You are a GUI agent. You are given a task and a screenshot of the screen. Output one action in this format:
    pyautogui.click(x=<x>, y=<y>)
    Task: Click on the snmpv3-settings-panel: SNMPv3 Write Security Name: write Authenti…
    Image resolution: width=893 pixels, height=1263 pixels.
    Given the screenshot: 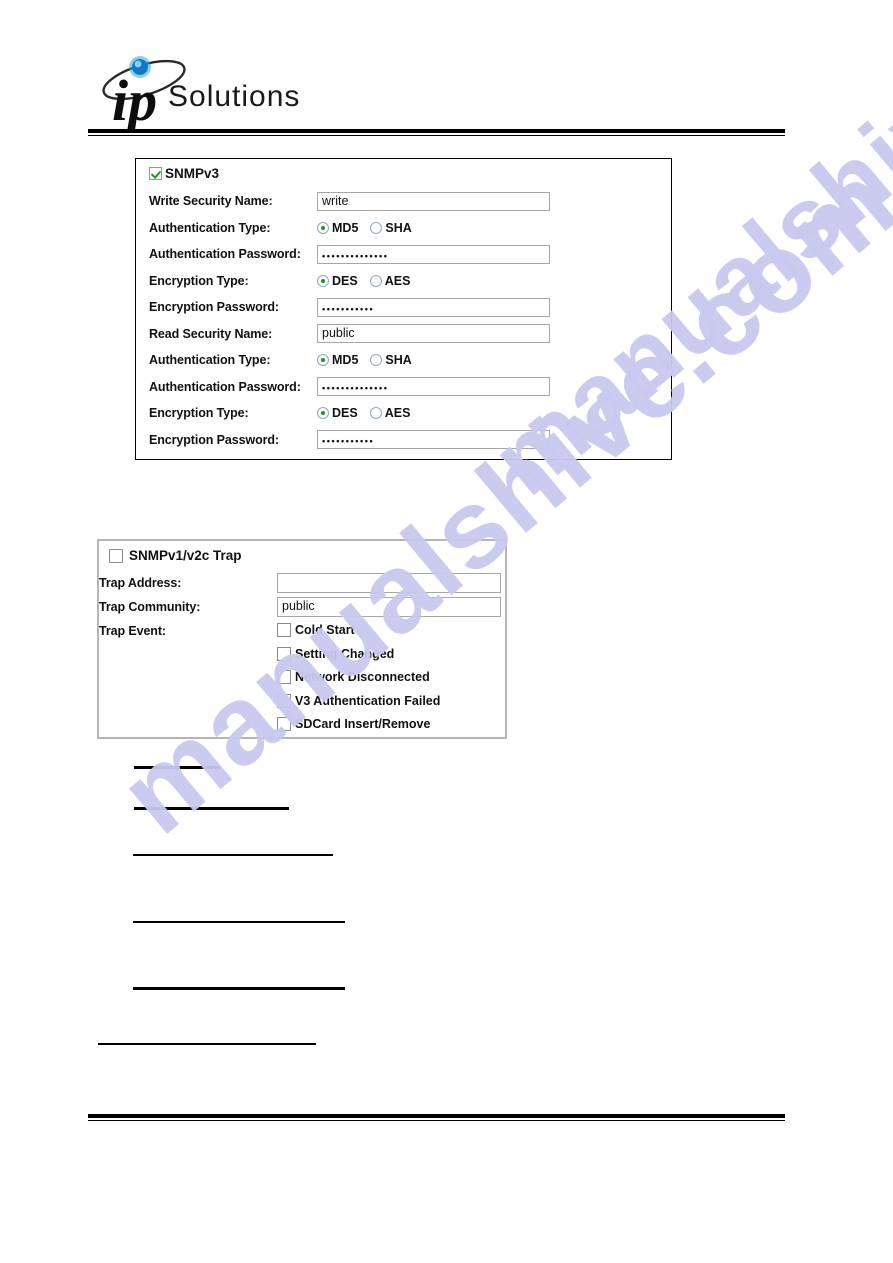 What is the action you would take?
    pyautogui.click(x=403, y=309)
    